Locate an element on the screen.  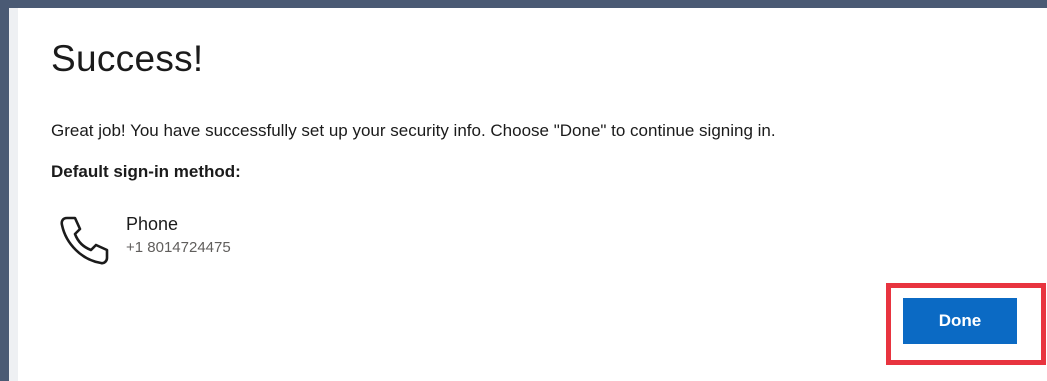
page-title: Success! is located at coordinates (127, 58).